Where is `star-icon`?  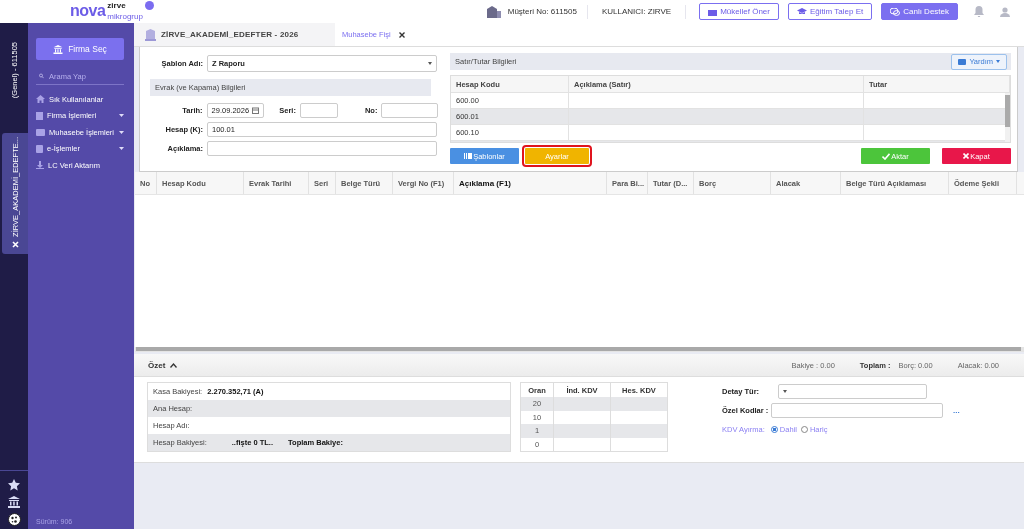 star-icon is located at coordinates (14, 485).